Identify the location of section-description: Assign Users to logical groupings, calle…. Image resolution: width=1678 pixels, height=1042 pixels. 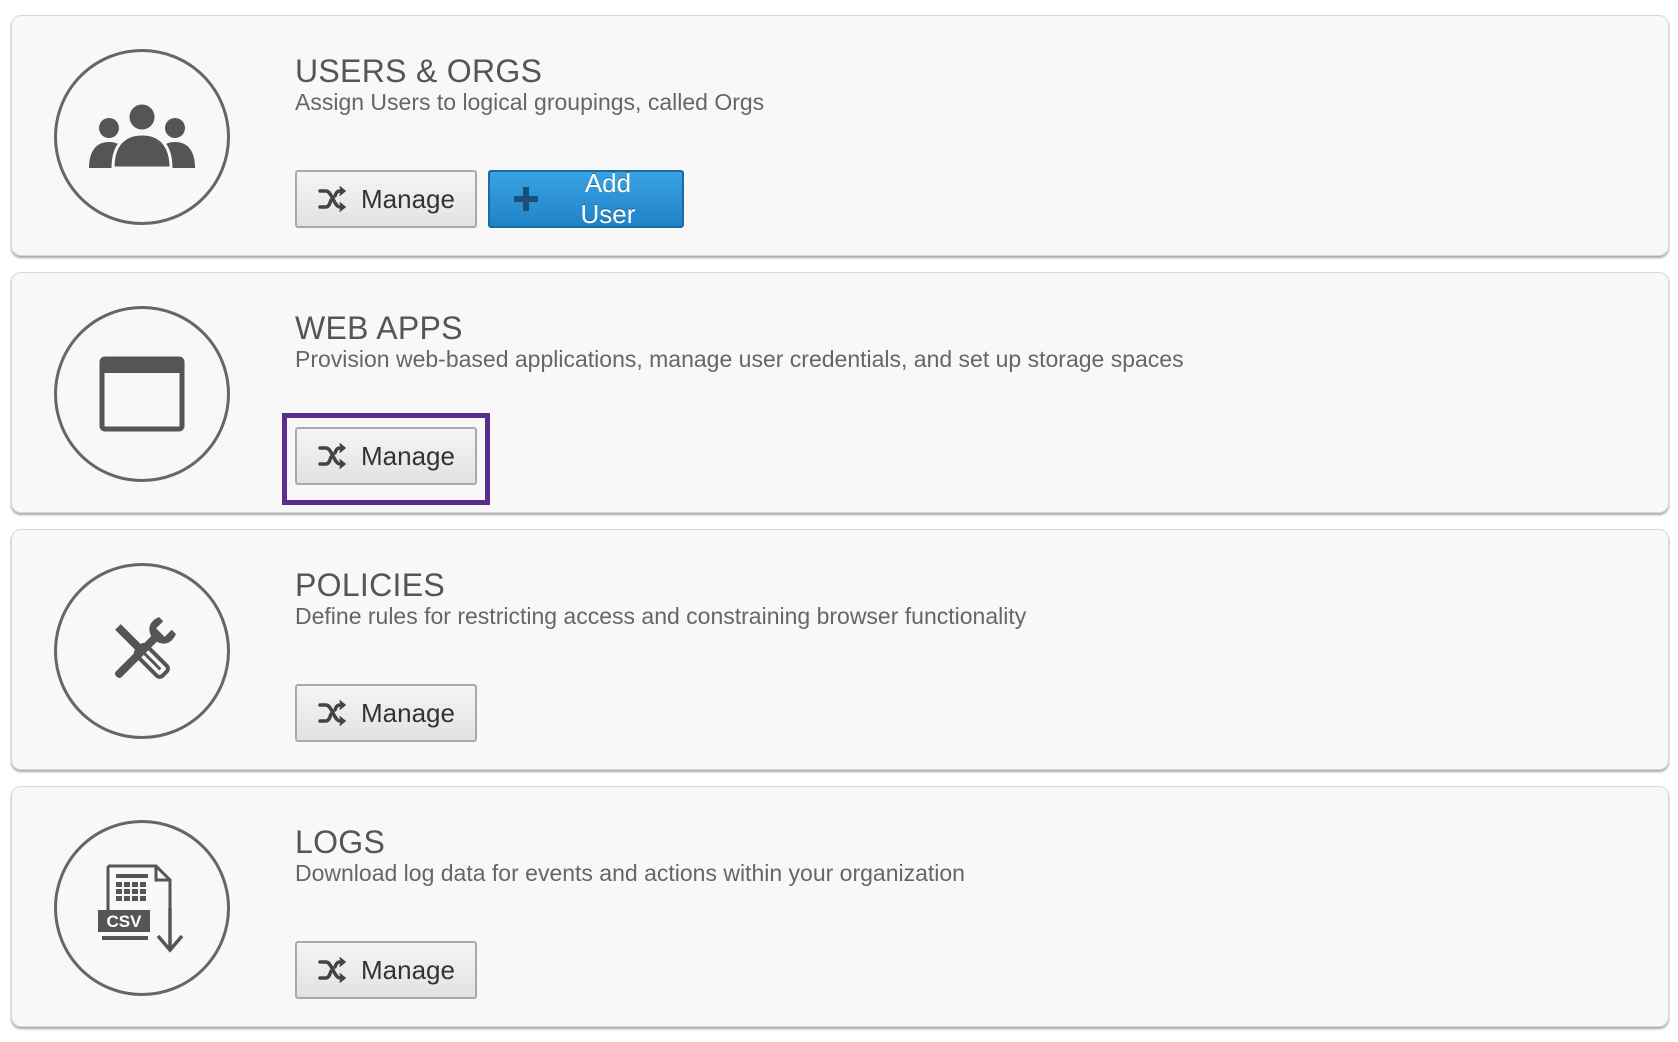
(530, 102).